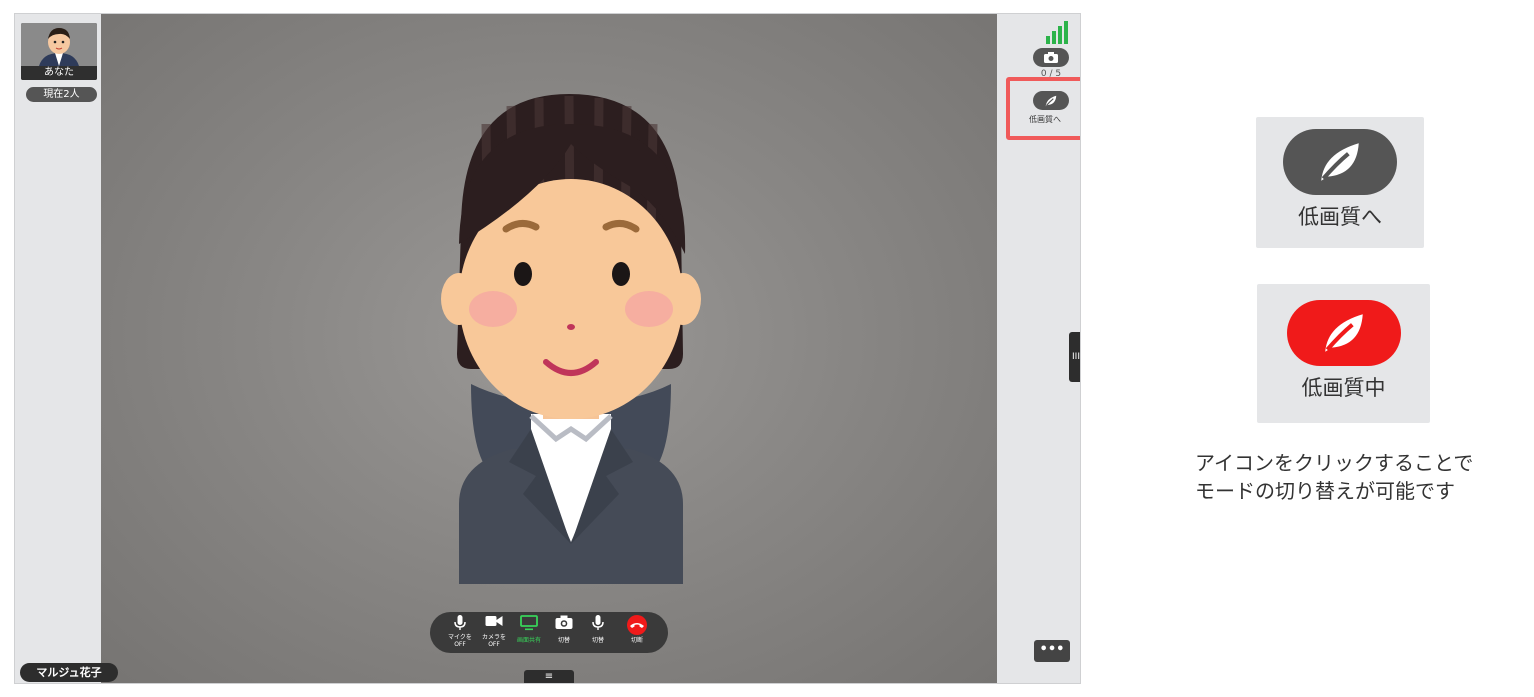 The height and width of the screenshot is (697, 1534). What do you see at coordinates (1045, 119) in the screenshot?
I see `low-quality-button-label: 低画質へ` at bounding box center [1045, 119].